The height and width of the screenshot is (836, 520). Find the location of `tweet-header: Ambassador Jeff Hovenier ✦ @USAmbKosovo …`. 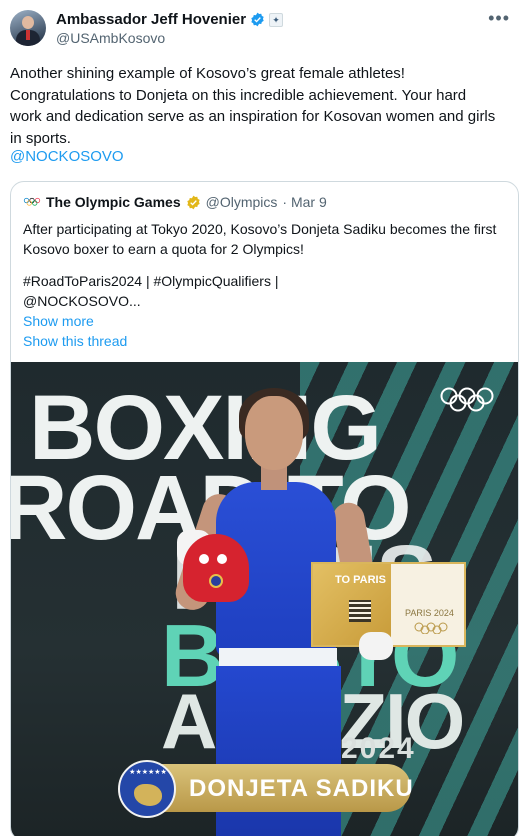

tweet-header: Ambassador Jeff Hovenier ✦ @USAmbKosovo … is located at coordinates (260, 28).